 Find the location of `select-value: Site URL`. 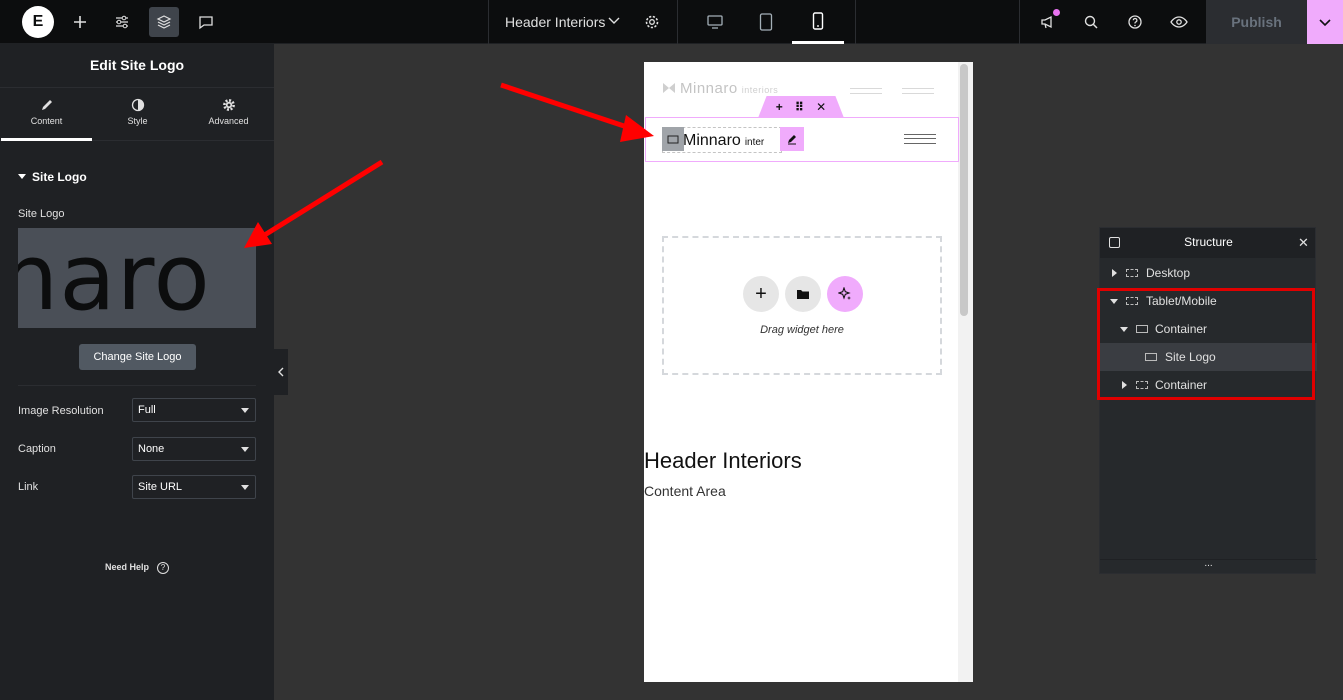

select-value: Site URL is located at coordinates (160, 487).